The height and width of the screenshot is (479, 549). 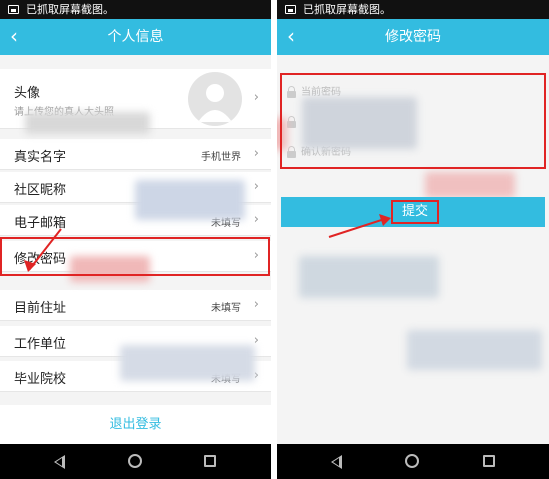 What do you see at coordinates (40, 308) in the screenshot?
I see `row-label: 目前住址` at bounding box center [40, 308].